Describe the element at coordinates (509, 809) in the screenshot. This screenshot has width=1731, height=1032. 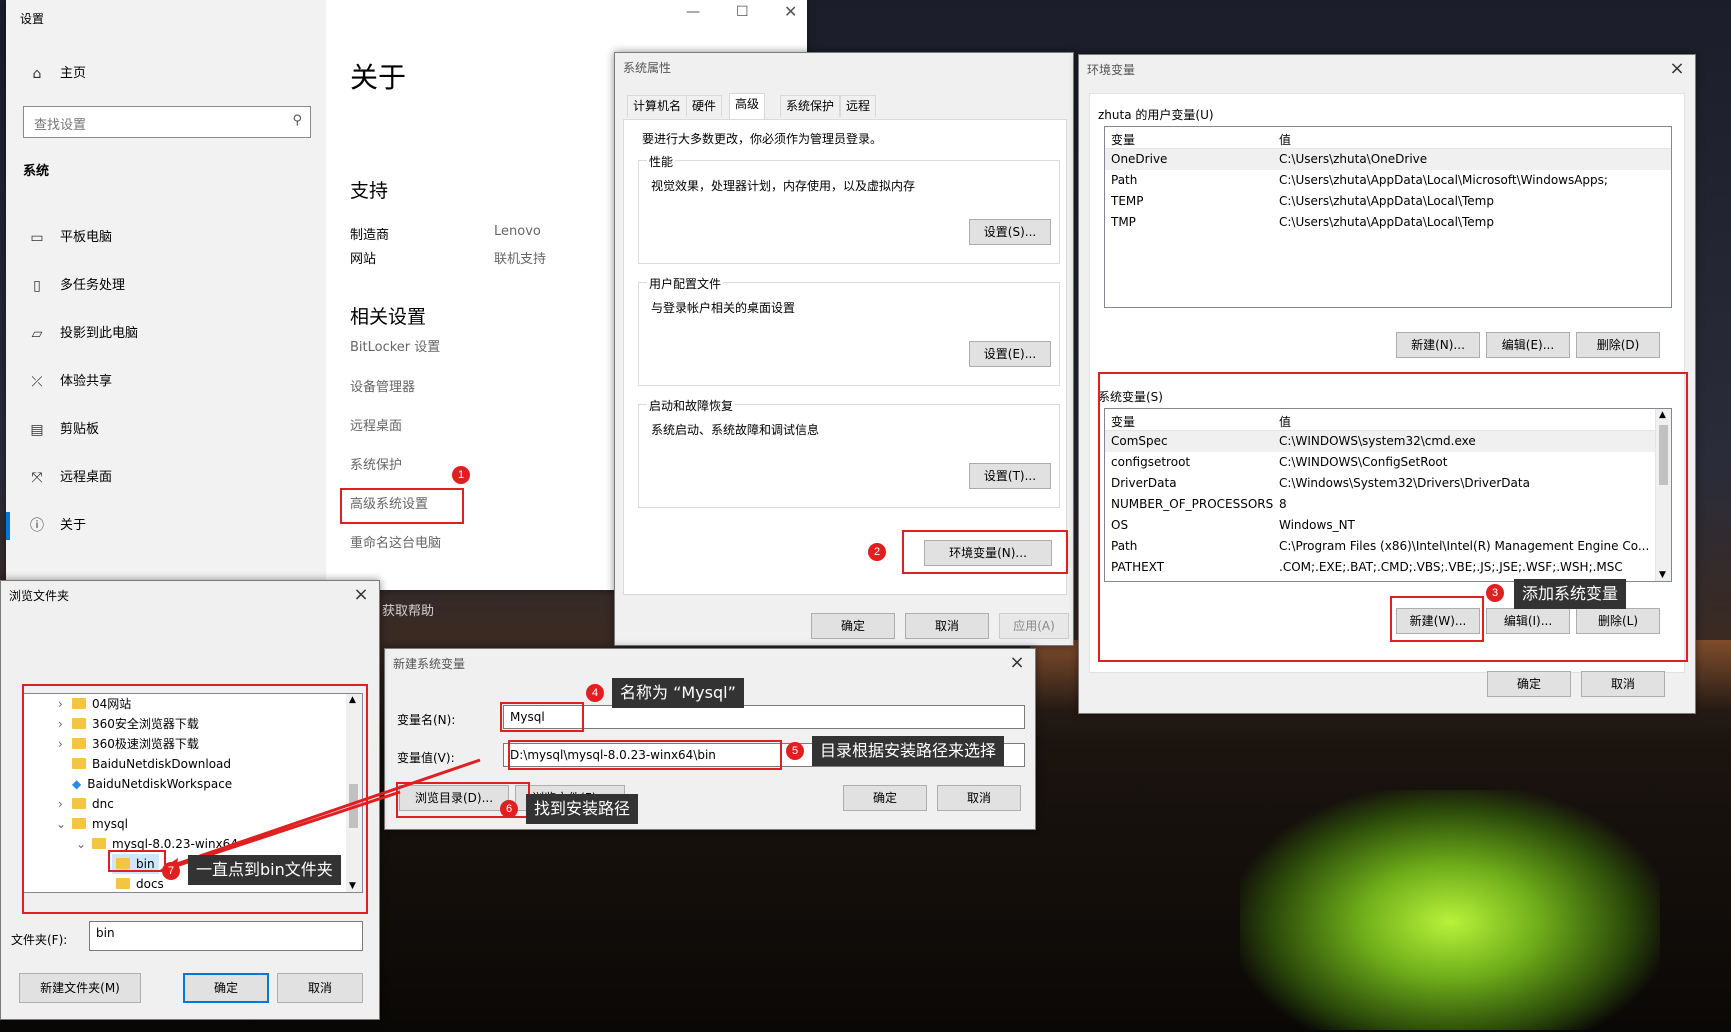
I see `step-badge-6: 6` at that location.